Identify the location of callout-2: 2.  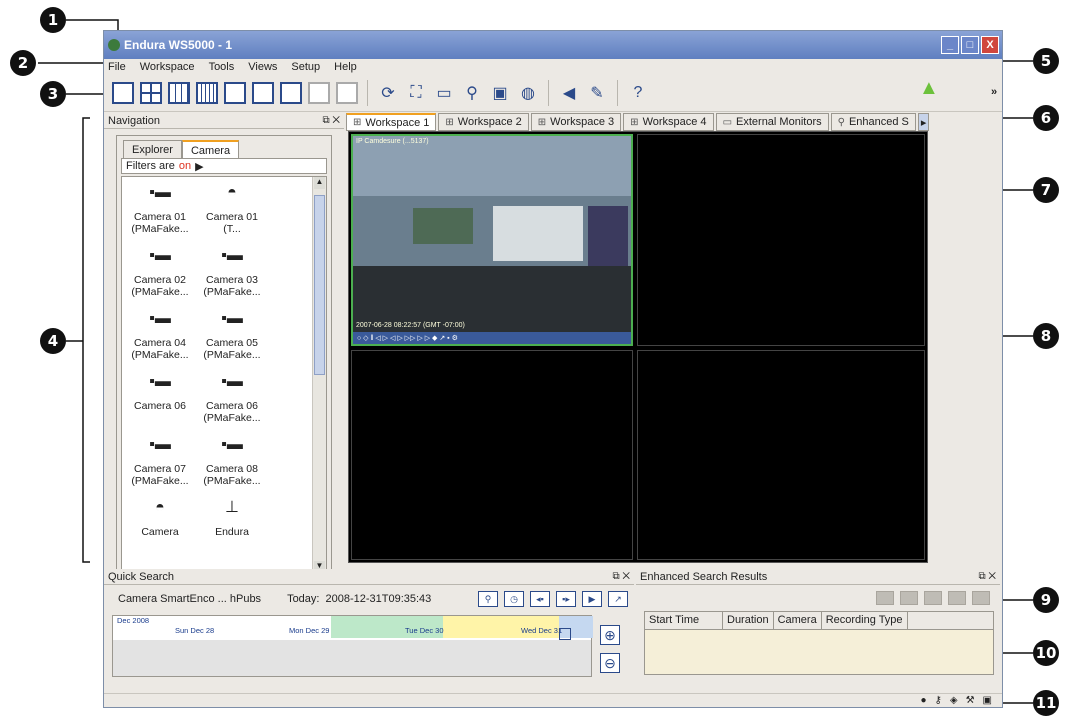
(23, 63).